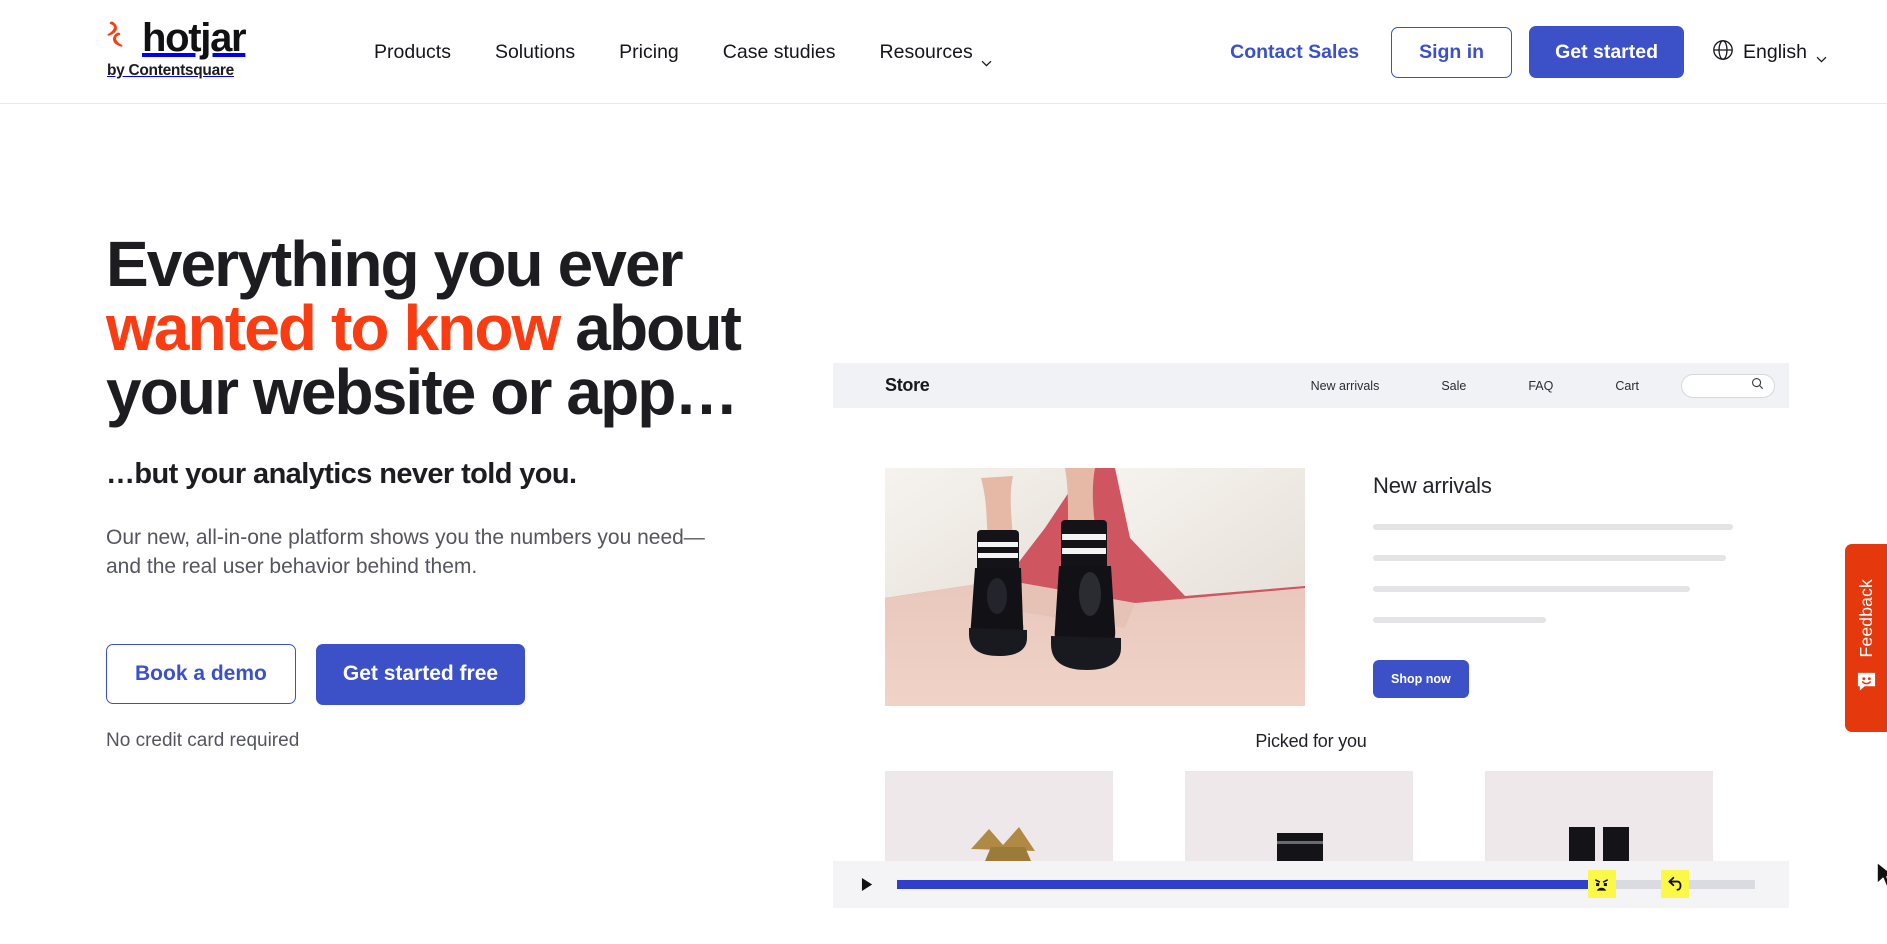 The height and width of the screenshot is (944, 1887). Describe the element at coordinates (194, 38) in the screenshot. I see `brand-wordmark: hotjar` at that location.